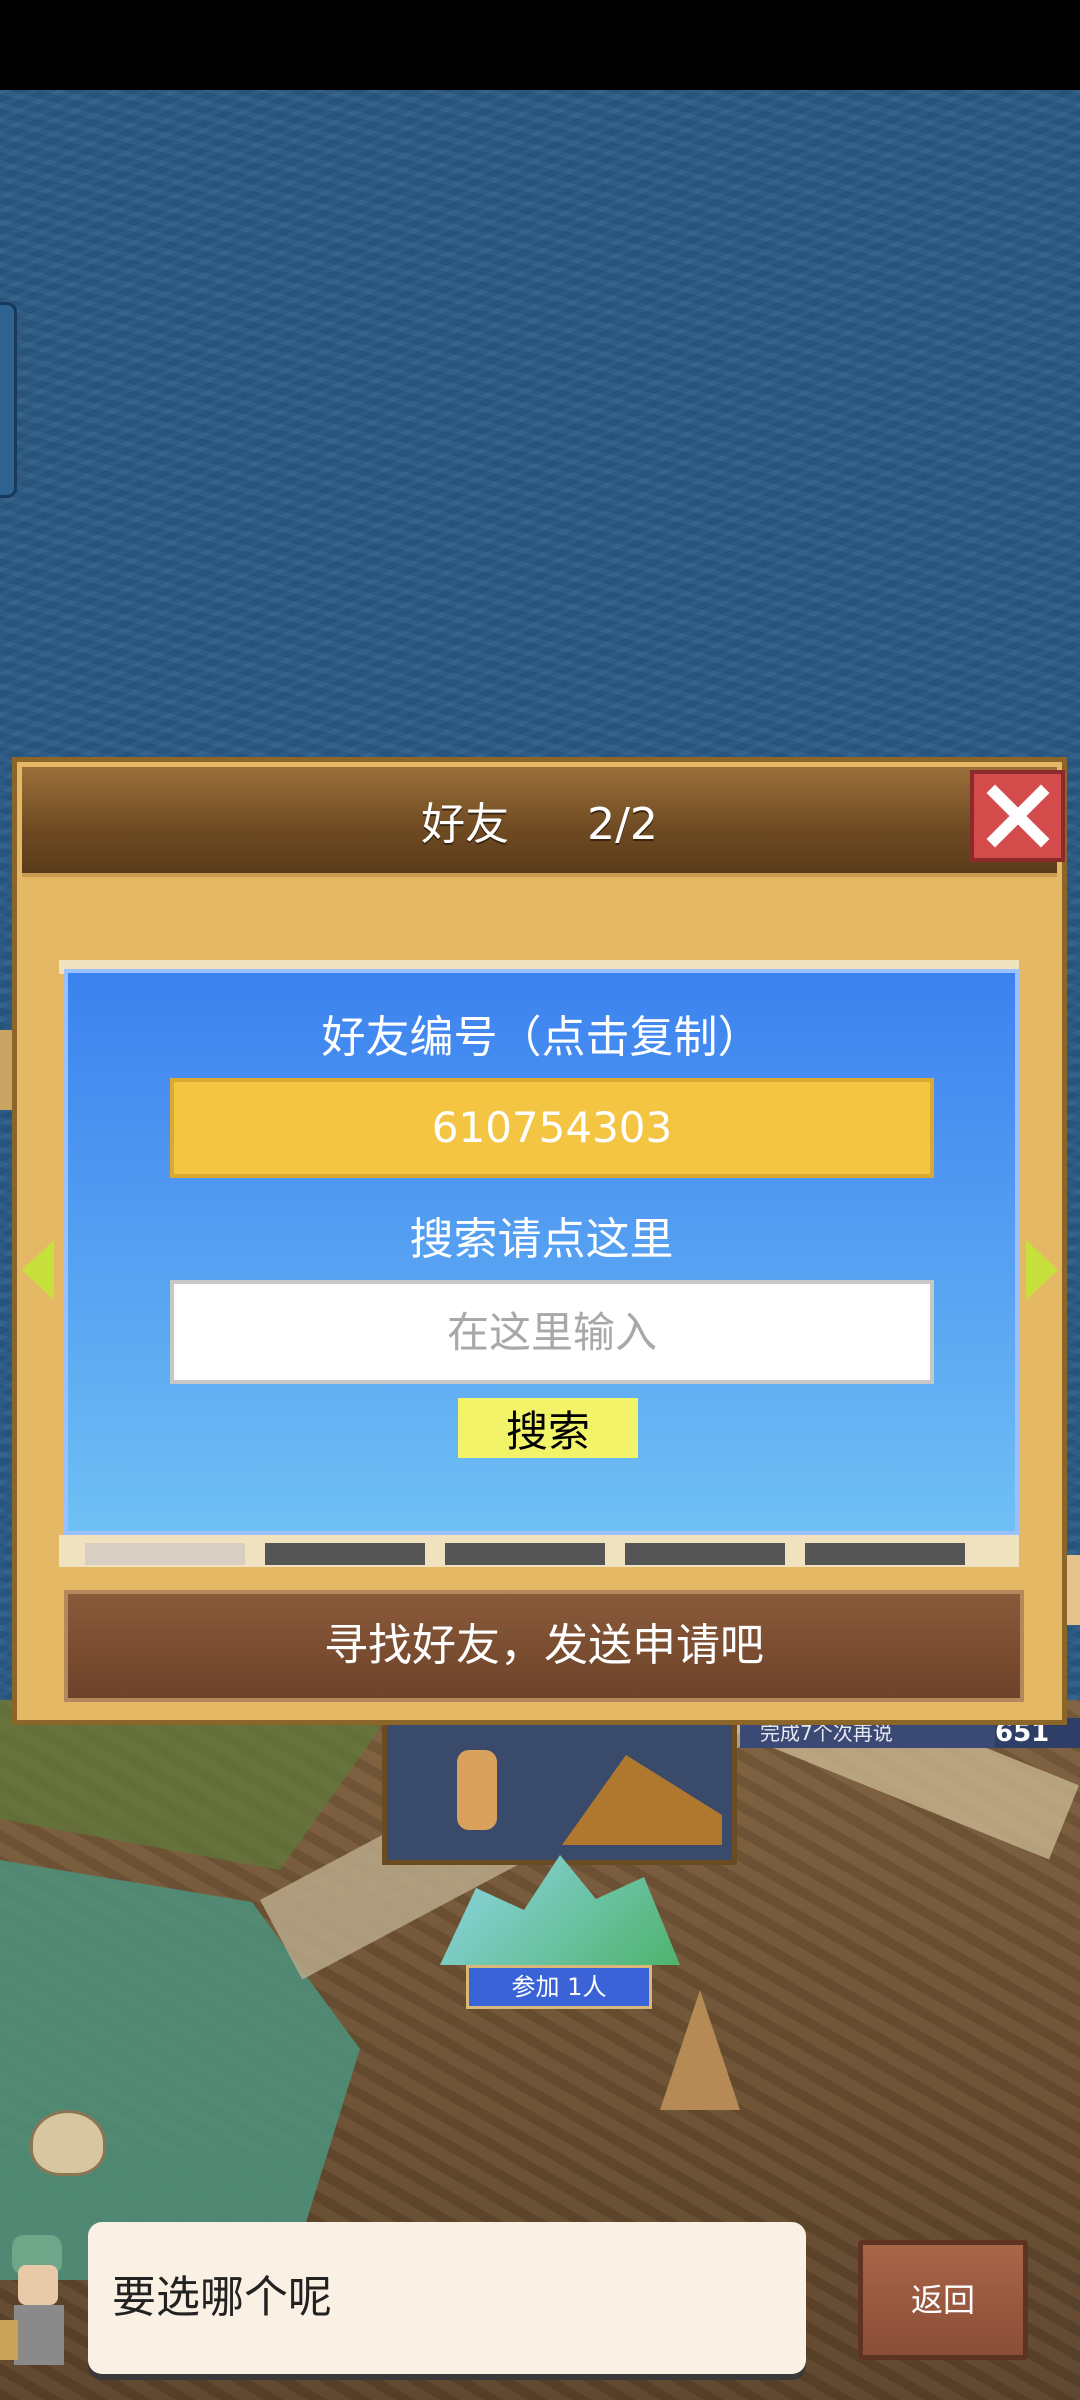 This screenshot has width=1080, height=2400. I want to click on panel-title: 好友 2/2, so click(539, 820).